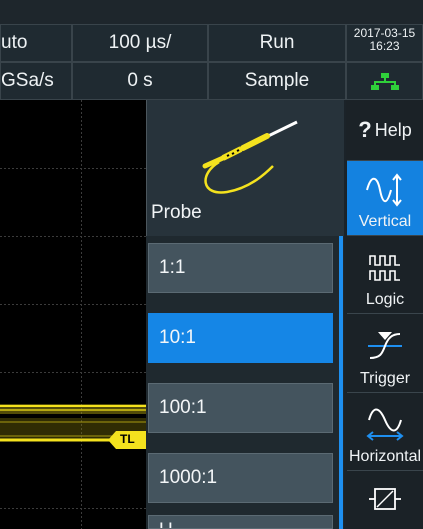 The height and width of the screenshot is (529, 423). What do you see at coordinates (384, 268) in the screenshot?
I see `logic-pulse-icon` at bounding box center [384, 268].